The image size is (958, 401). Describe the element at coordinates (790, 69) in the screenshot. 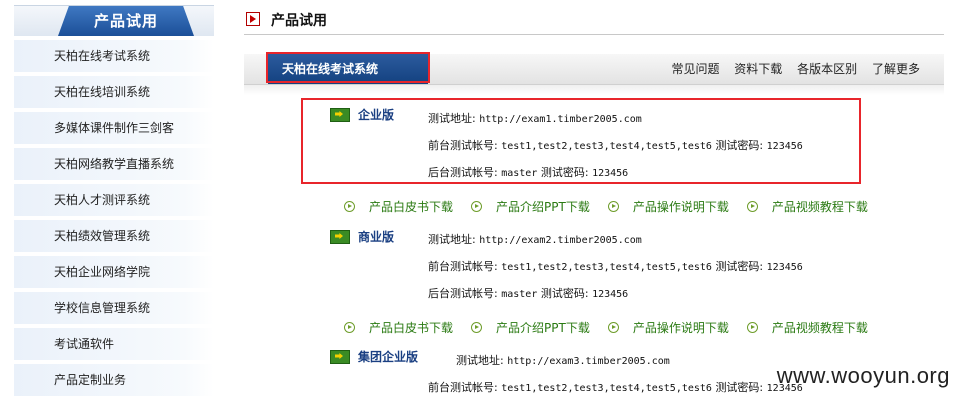

I see `tab-links: 常见问题 资料下载 各版本区别 了解更多` at that location.